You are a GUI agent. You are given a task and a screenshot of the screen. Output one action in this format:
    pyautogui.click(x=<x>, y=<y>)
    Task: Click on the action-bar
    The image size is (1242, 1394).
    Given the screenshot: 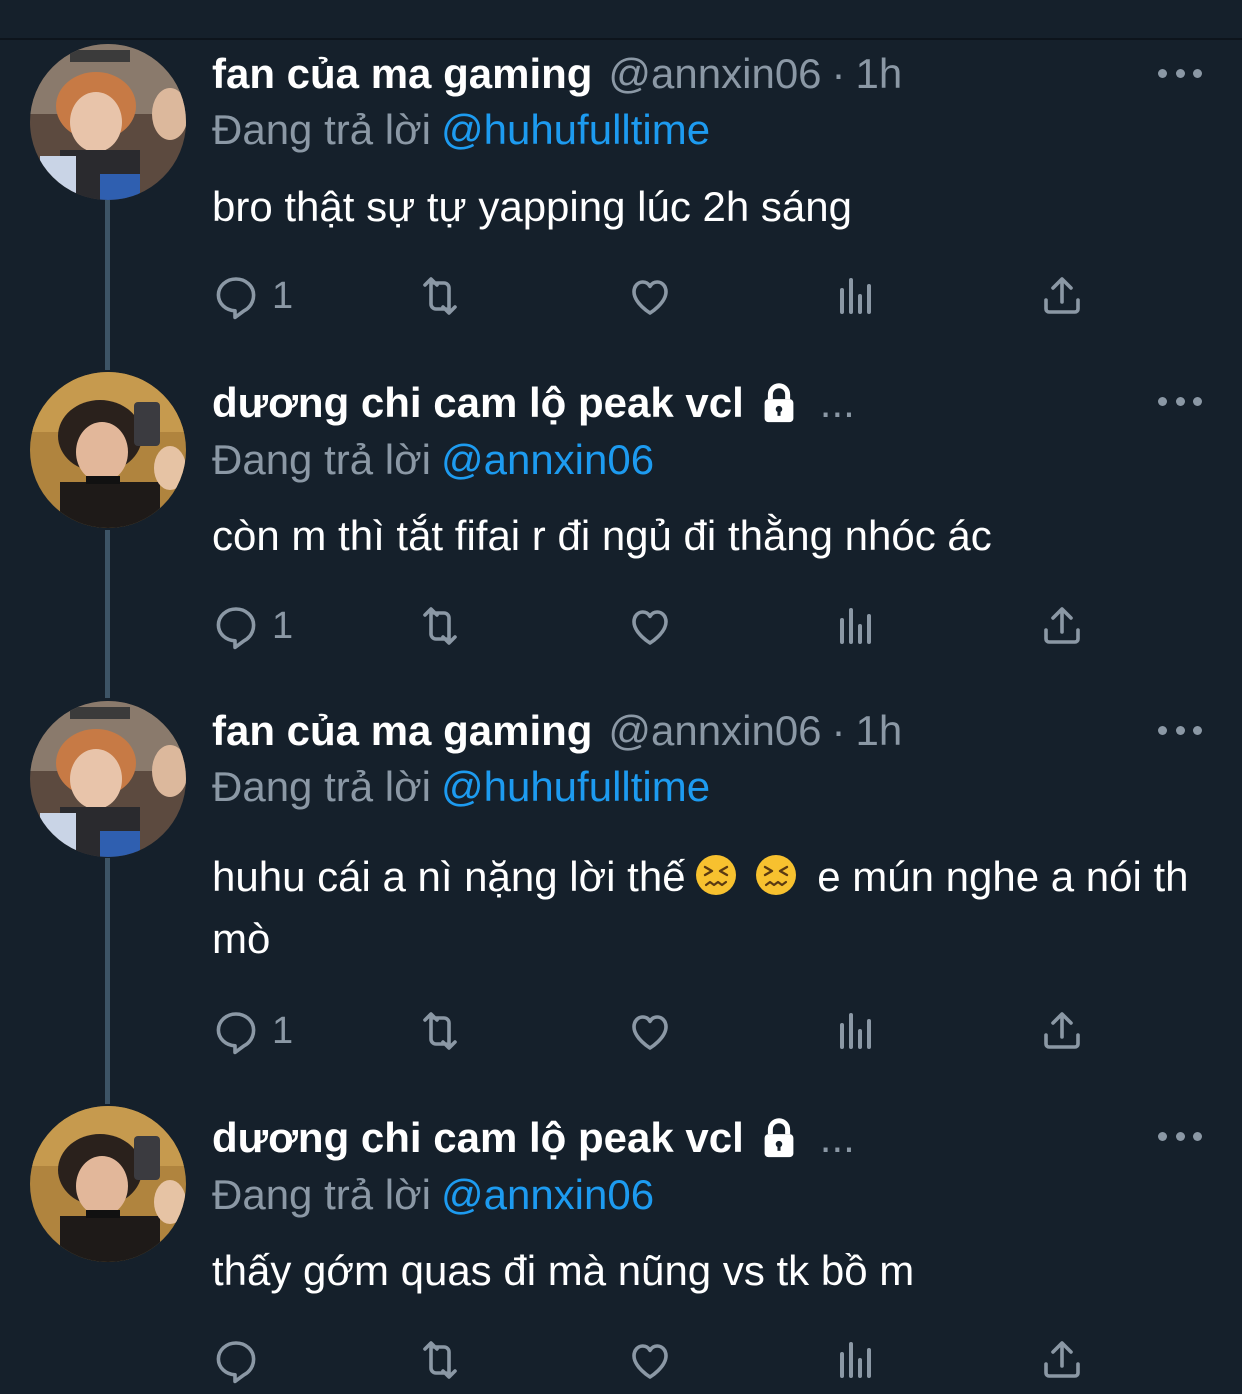 What is the action you would take?
    pyautogui.click(x=662, y=1360)
    